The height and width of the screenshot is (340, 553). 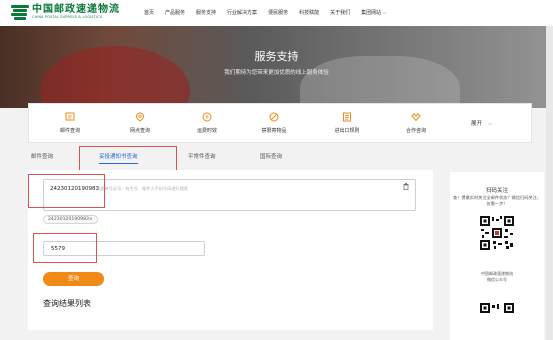 What do you see at coordinates (206, 12) in the screenshot?
I see `nav-item-support: 服务支持` at bounding box center [206, 12].